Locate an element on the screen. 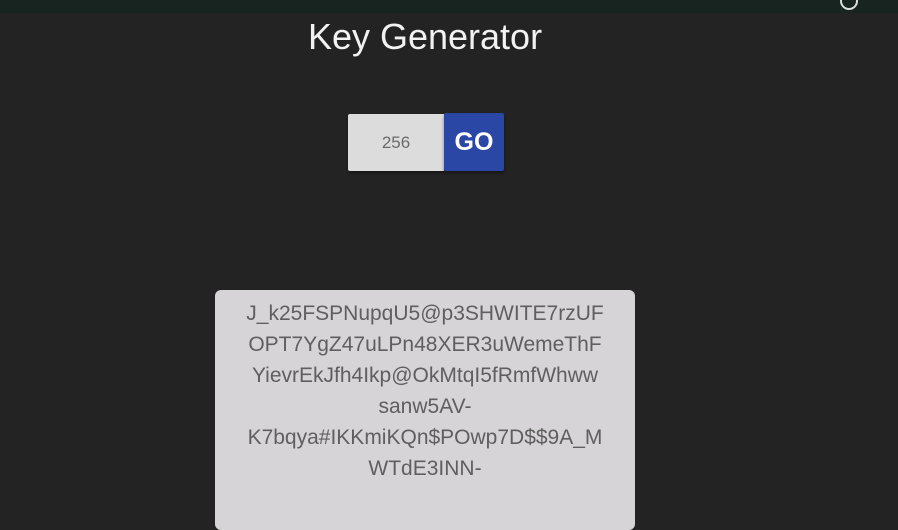 This screenshot has width=898, height=530. key-line: YievrEkJfh4Ikp@OkMtqI5fRmfWhww is located at coordinates (425, 375).